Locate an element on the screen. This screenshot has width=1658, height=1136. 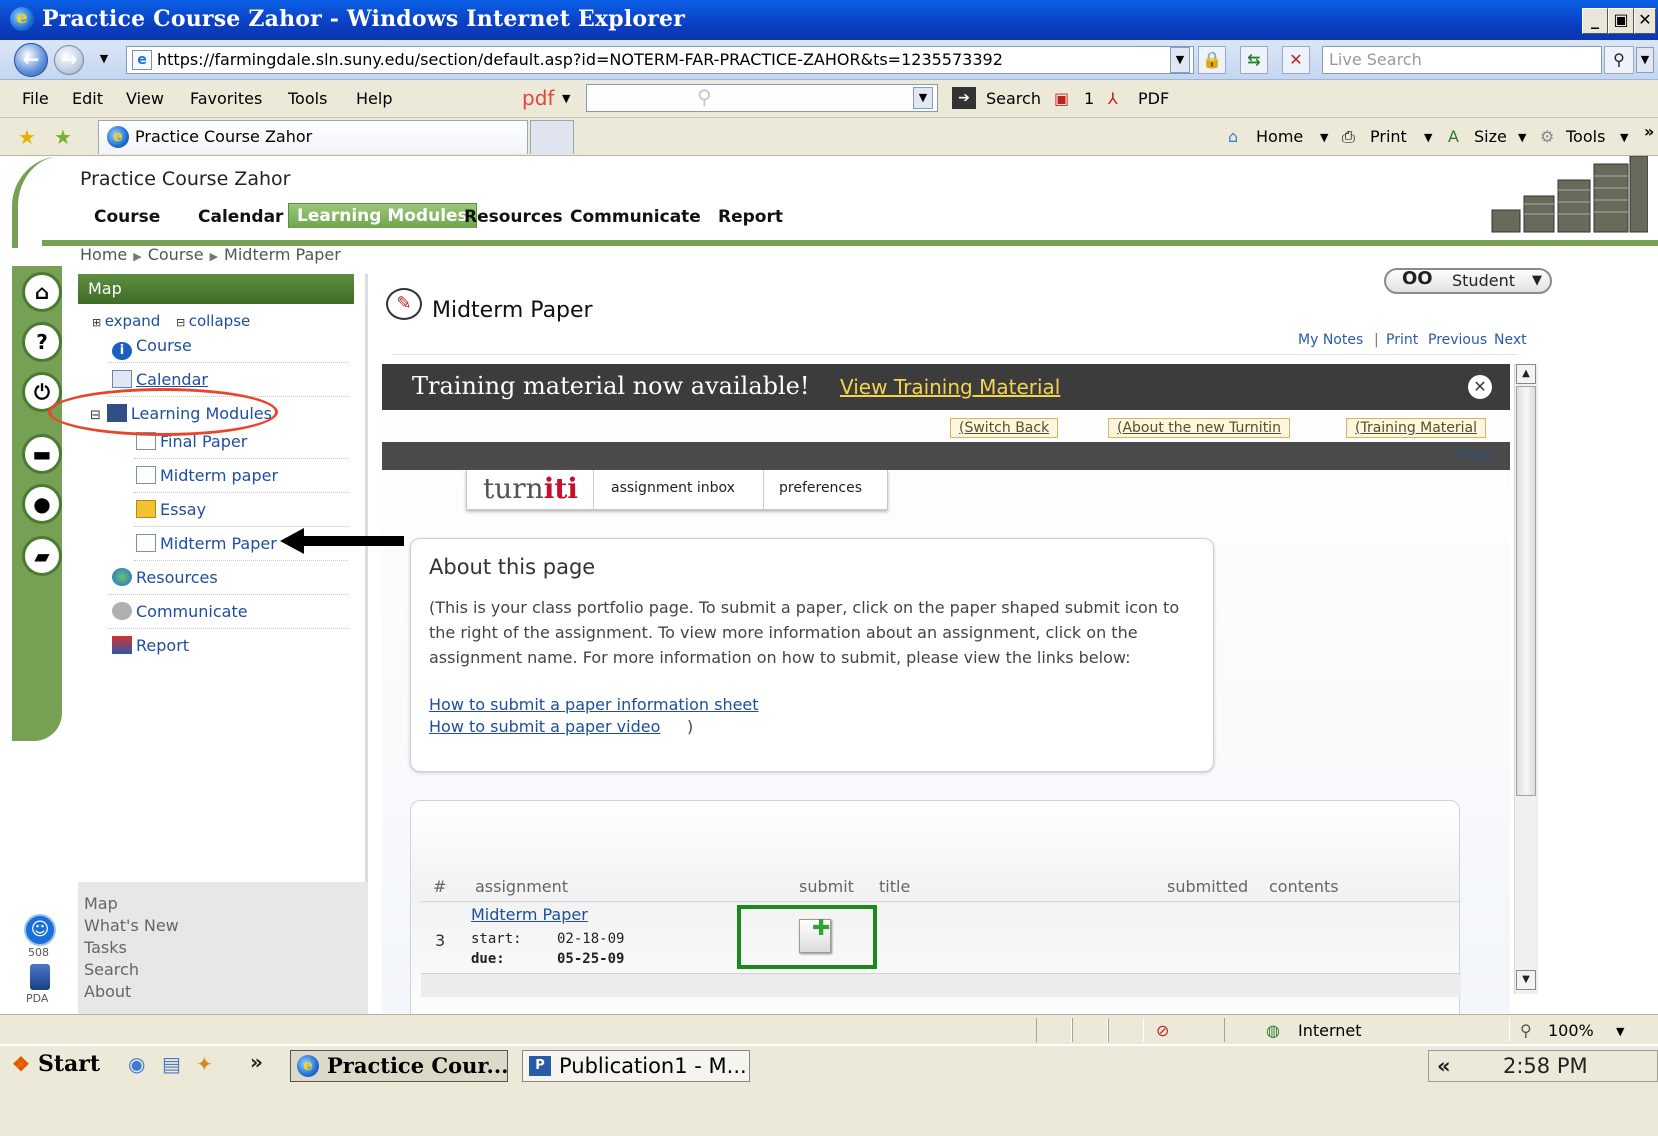
help-icon: ? is located at coordinates (42, 342).